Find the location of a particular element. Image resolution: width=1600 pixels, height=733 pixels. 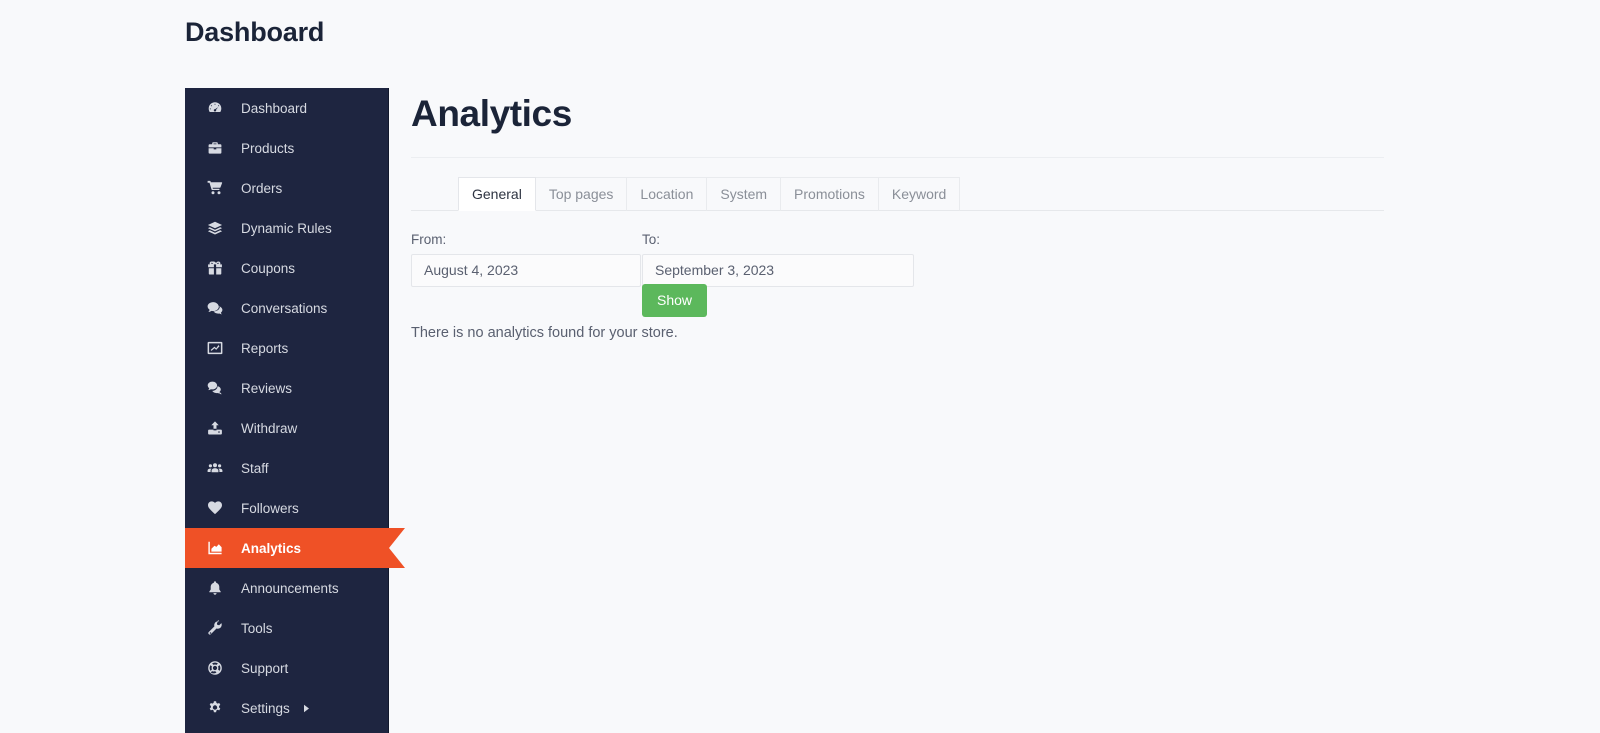

from-label: From: is located at coordinates (429, 239).